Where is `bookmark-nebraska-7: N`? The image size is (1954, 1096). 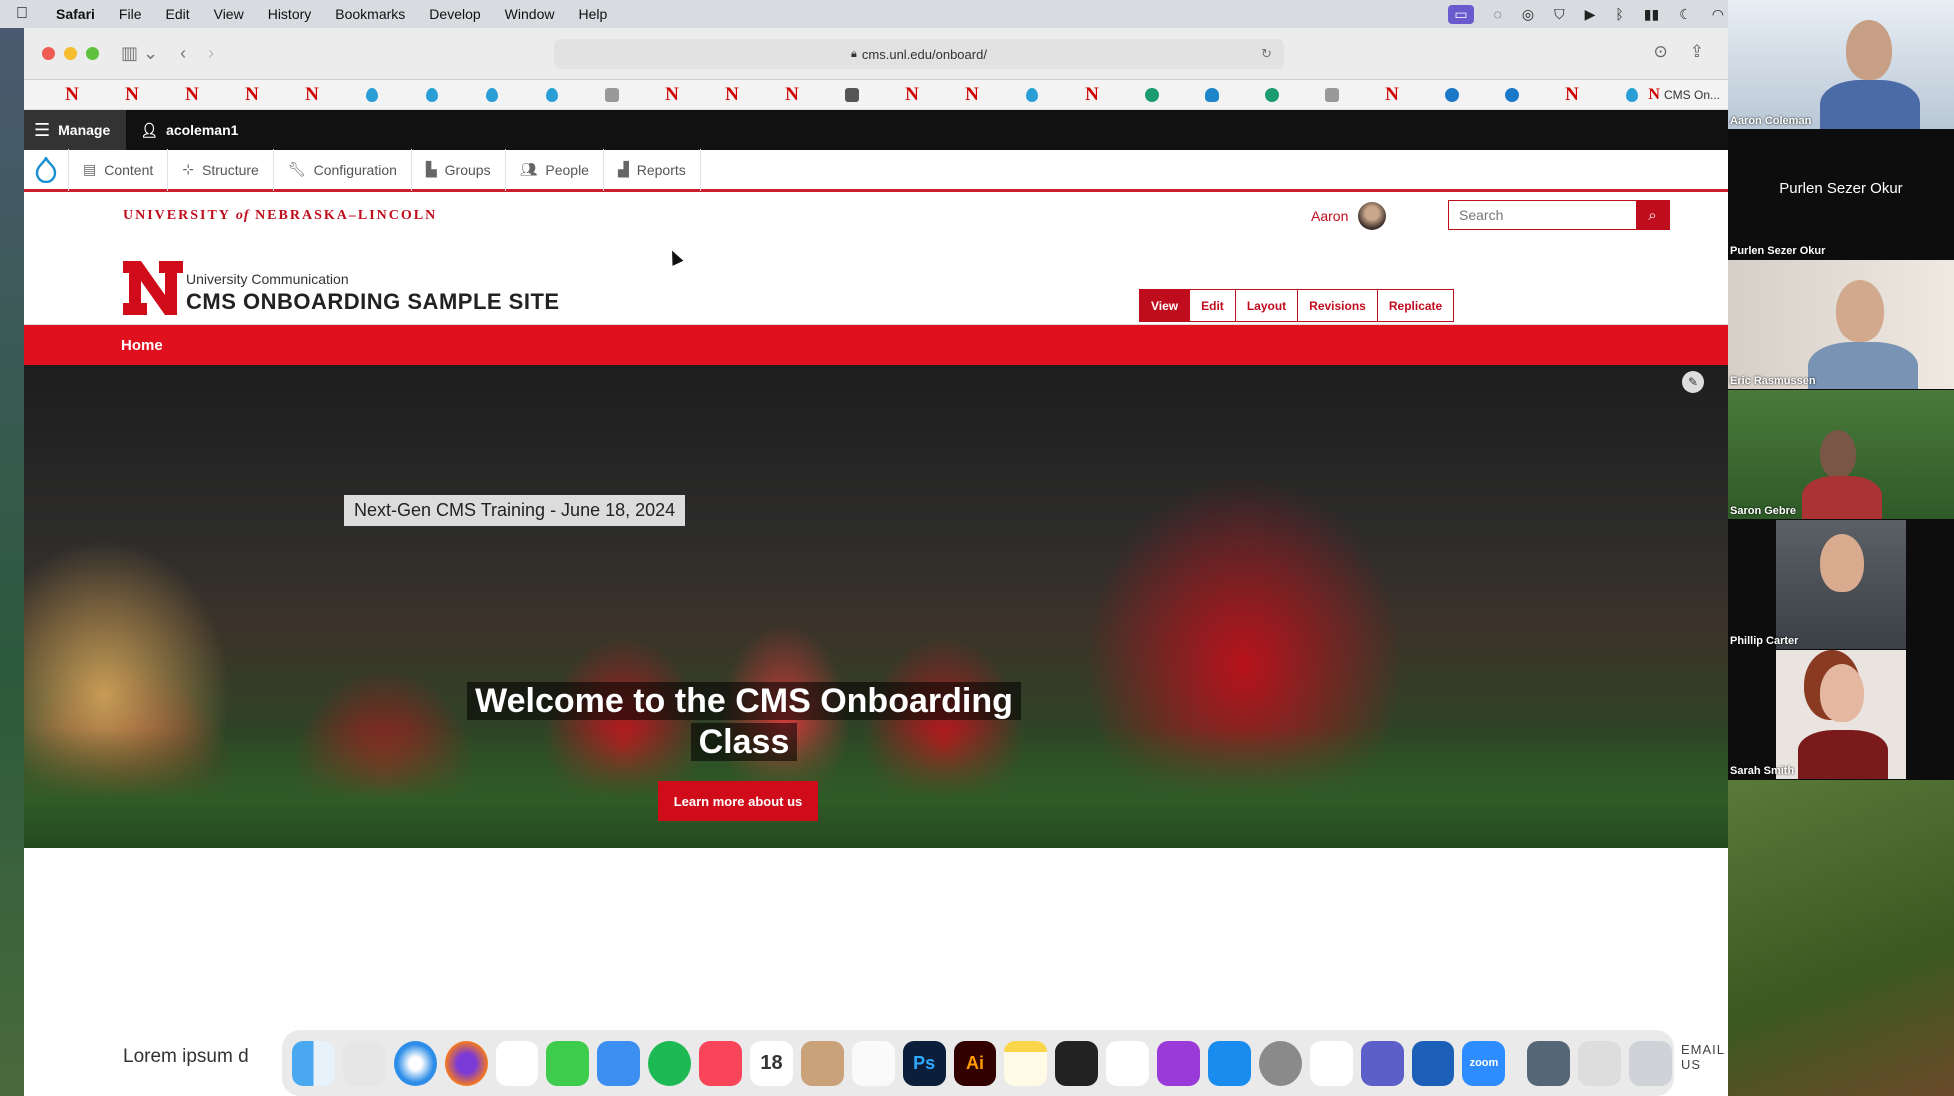
bookmark-nebraska-7: N is located at coordinates (732, 95).